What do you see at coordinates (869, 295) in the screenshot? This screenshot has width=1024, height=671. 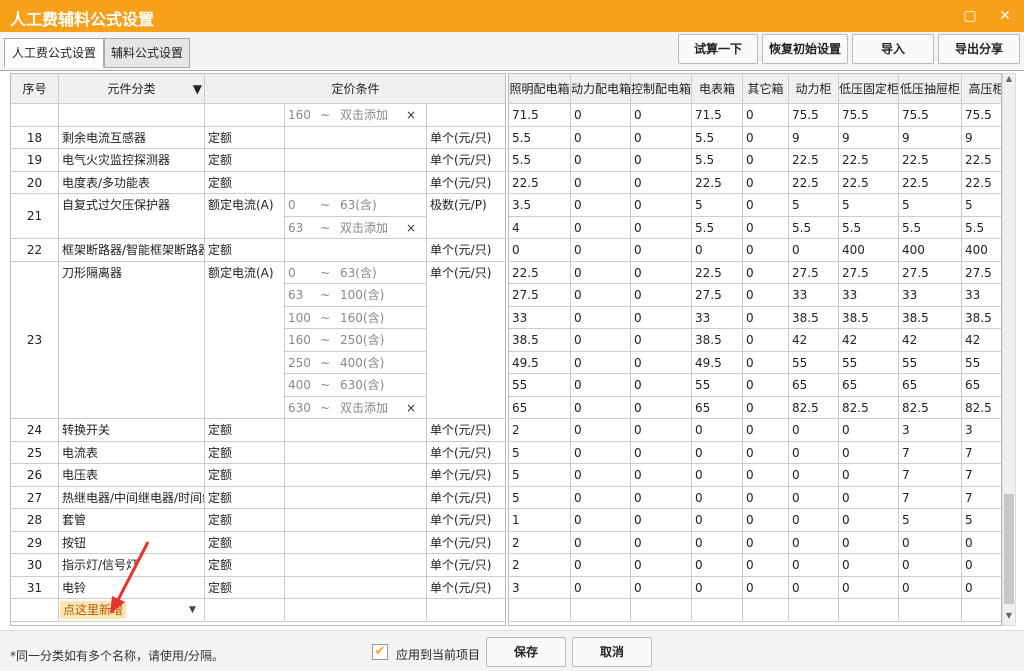 I see `value-cell: 33` at bounding box center [869, 295].